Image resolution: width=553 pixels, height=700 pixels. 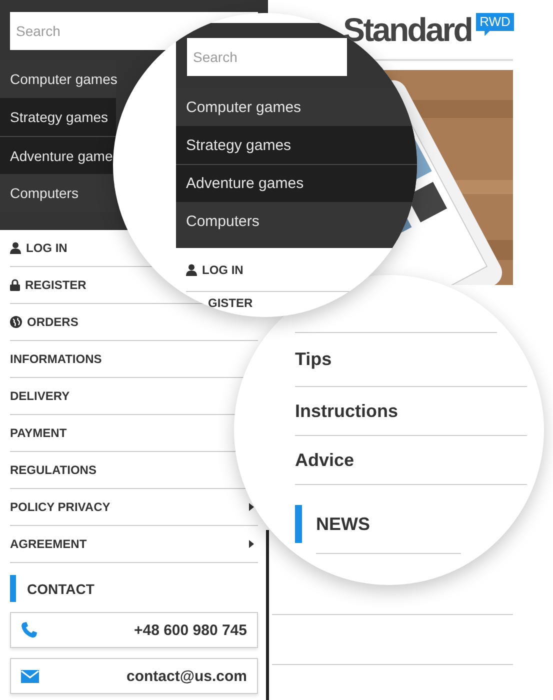 I want to click on menu-link: DELIVERY, so click(x=40, y=396).